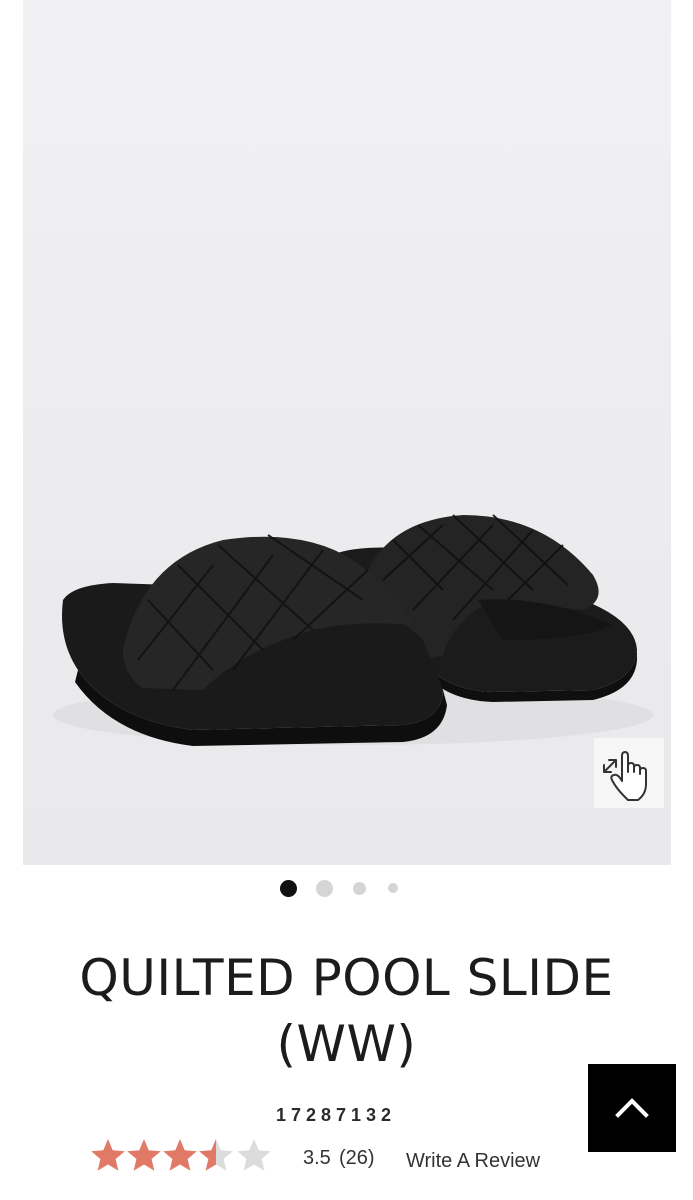  What do you see at coordinates (346, 1011) in the screenshot?
I see `product-title: QUILTED POOL SLIDE (WW)` at bounding box center [346, 1011].